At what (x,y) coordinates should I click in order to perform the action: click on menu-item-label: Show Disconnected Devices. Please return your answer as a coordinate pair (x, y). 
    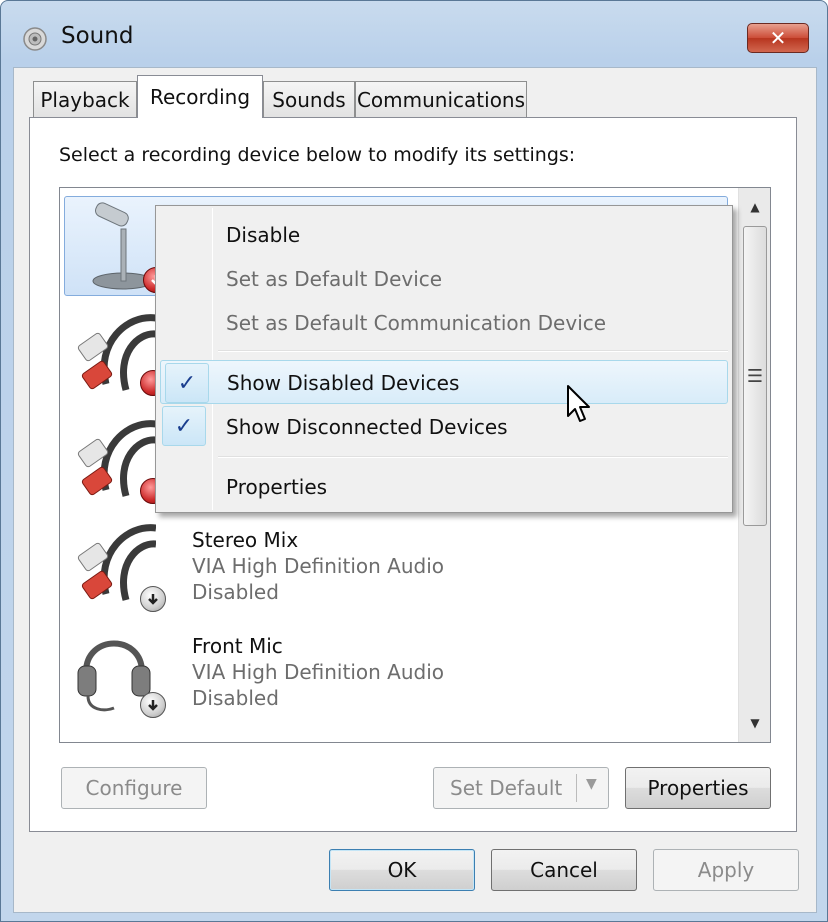
    Looking at the image, I should click on (367, 427).